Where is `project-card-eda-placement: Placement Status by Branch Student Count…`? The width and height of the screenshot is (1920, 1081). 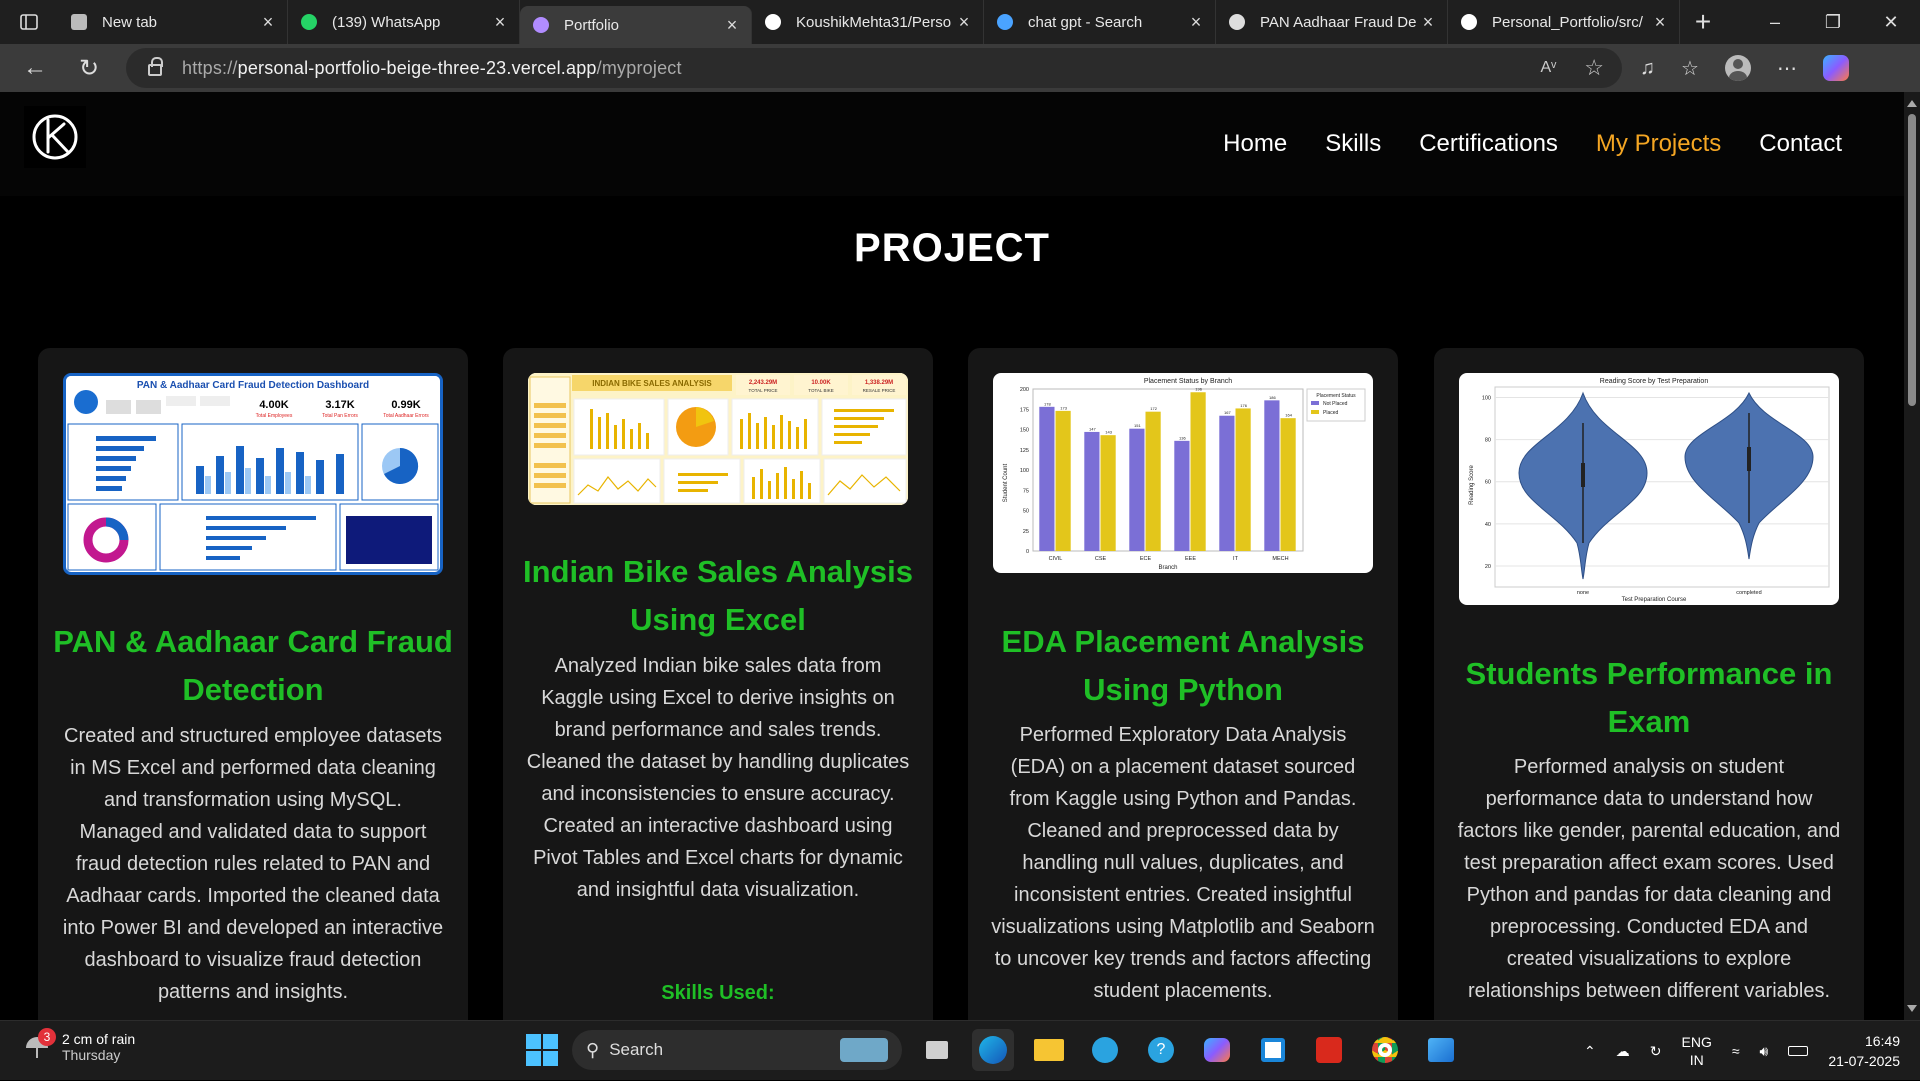 project-card-eda-placement: Placement Status by Branch Student Count… is located at coordinates (1183, 684).